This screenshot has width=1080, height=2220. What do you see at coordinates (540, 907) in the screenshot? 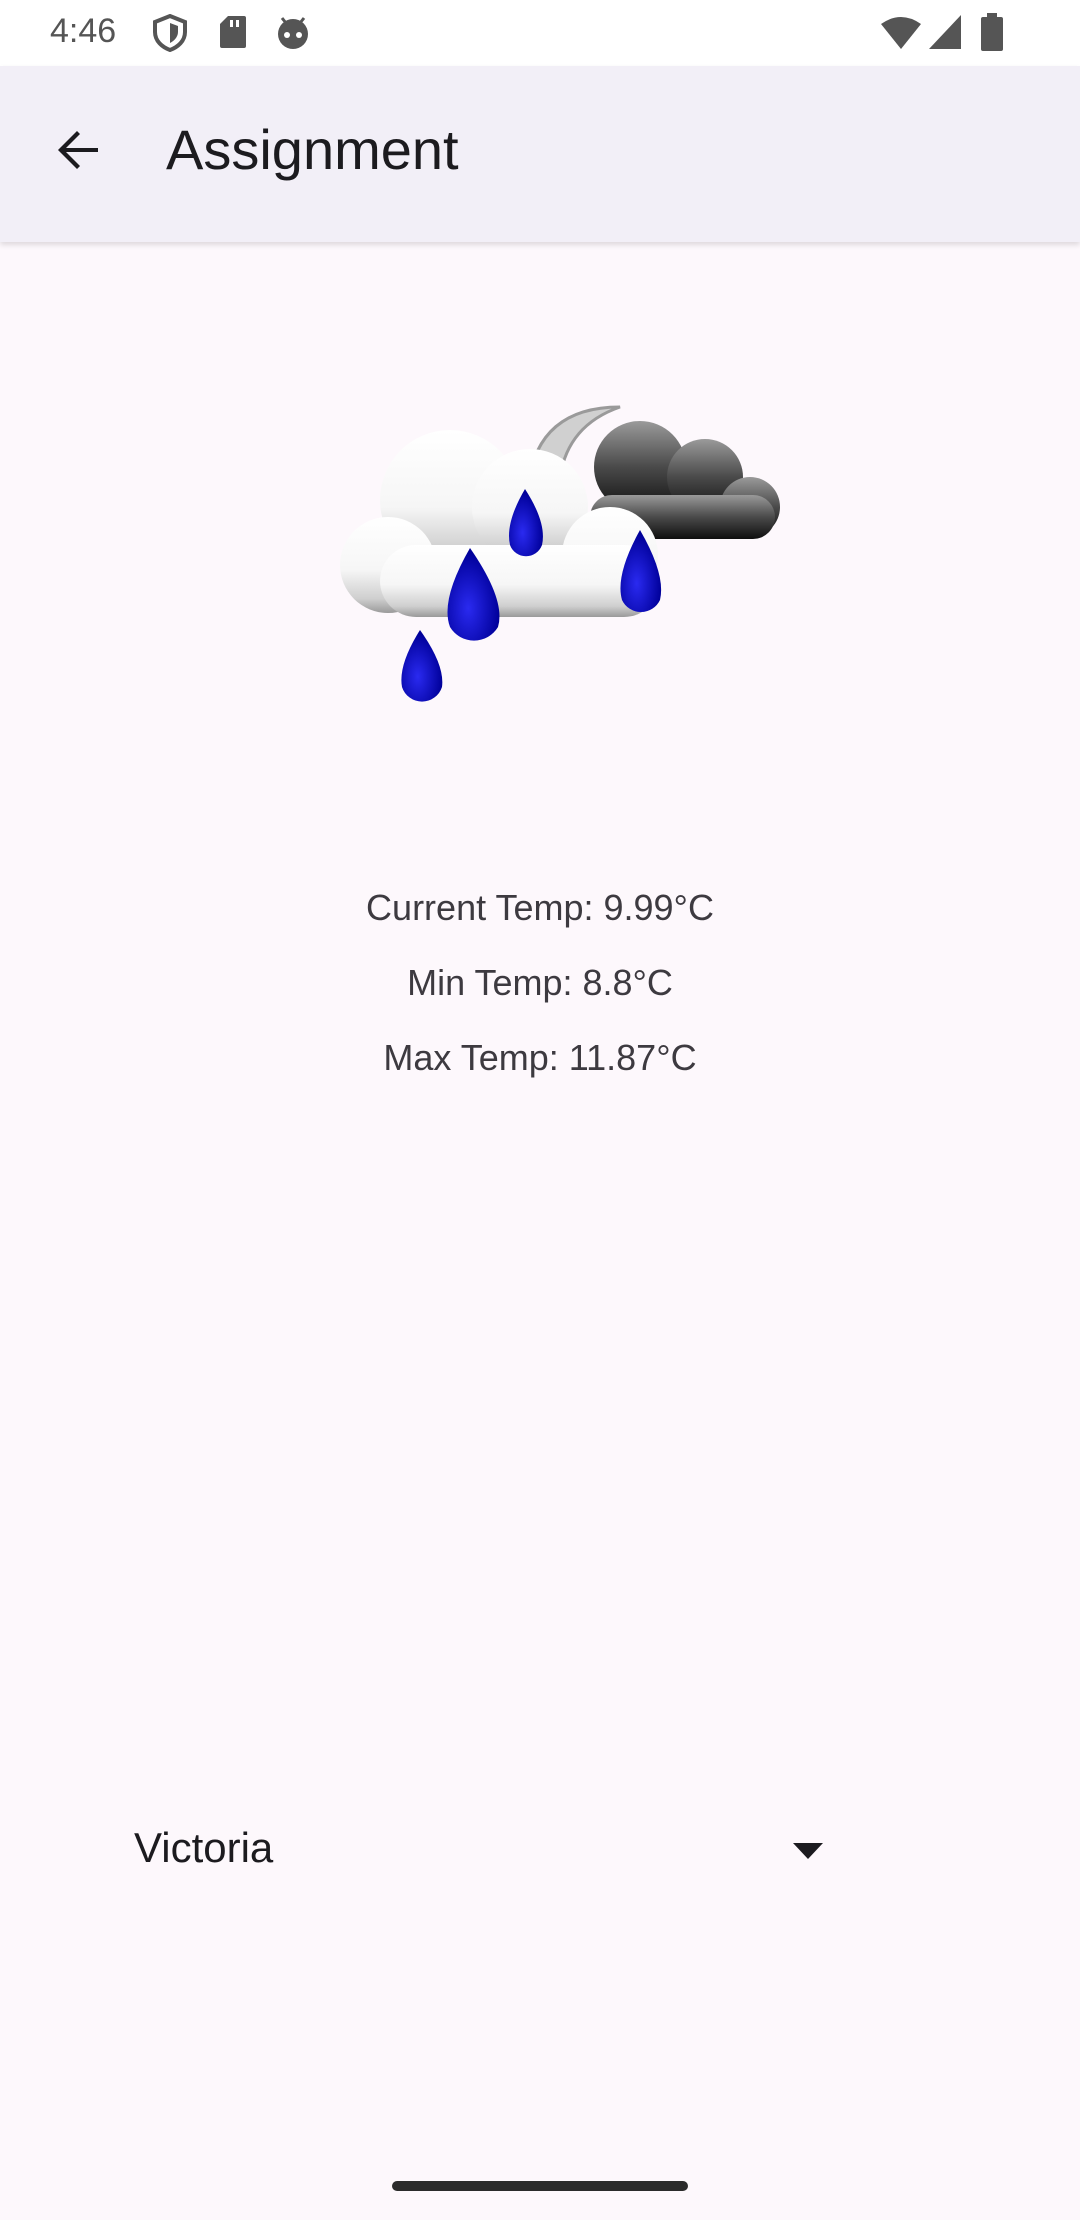
I see `current-temp: Current Temp: 9.99°C` at bounding box center [540, 907].